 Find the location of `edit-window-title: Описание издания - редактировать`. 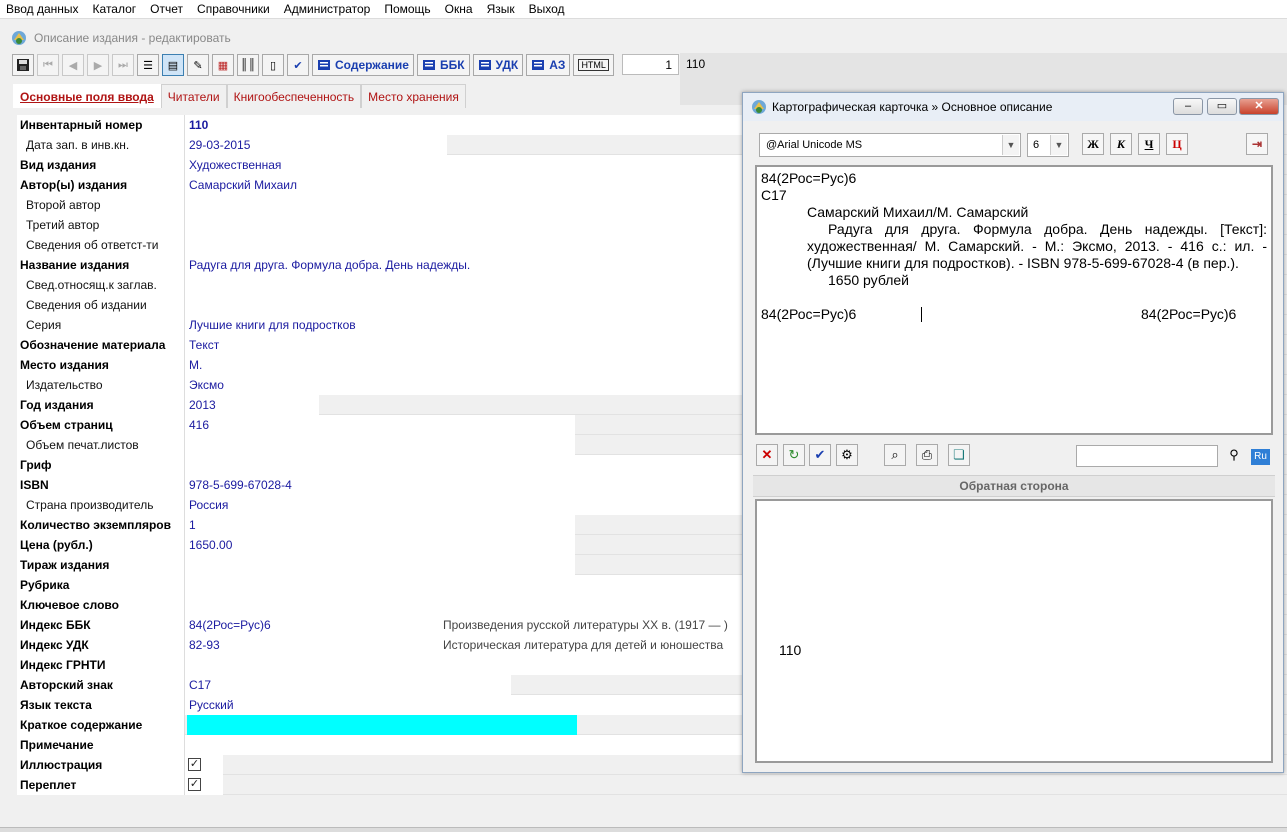

edit-window-title: Описание издания - редактировать is located at coordinates (132, 38).